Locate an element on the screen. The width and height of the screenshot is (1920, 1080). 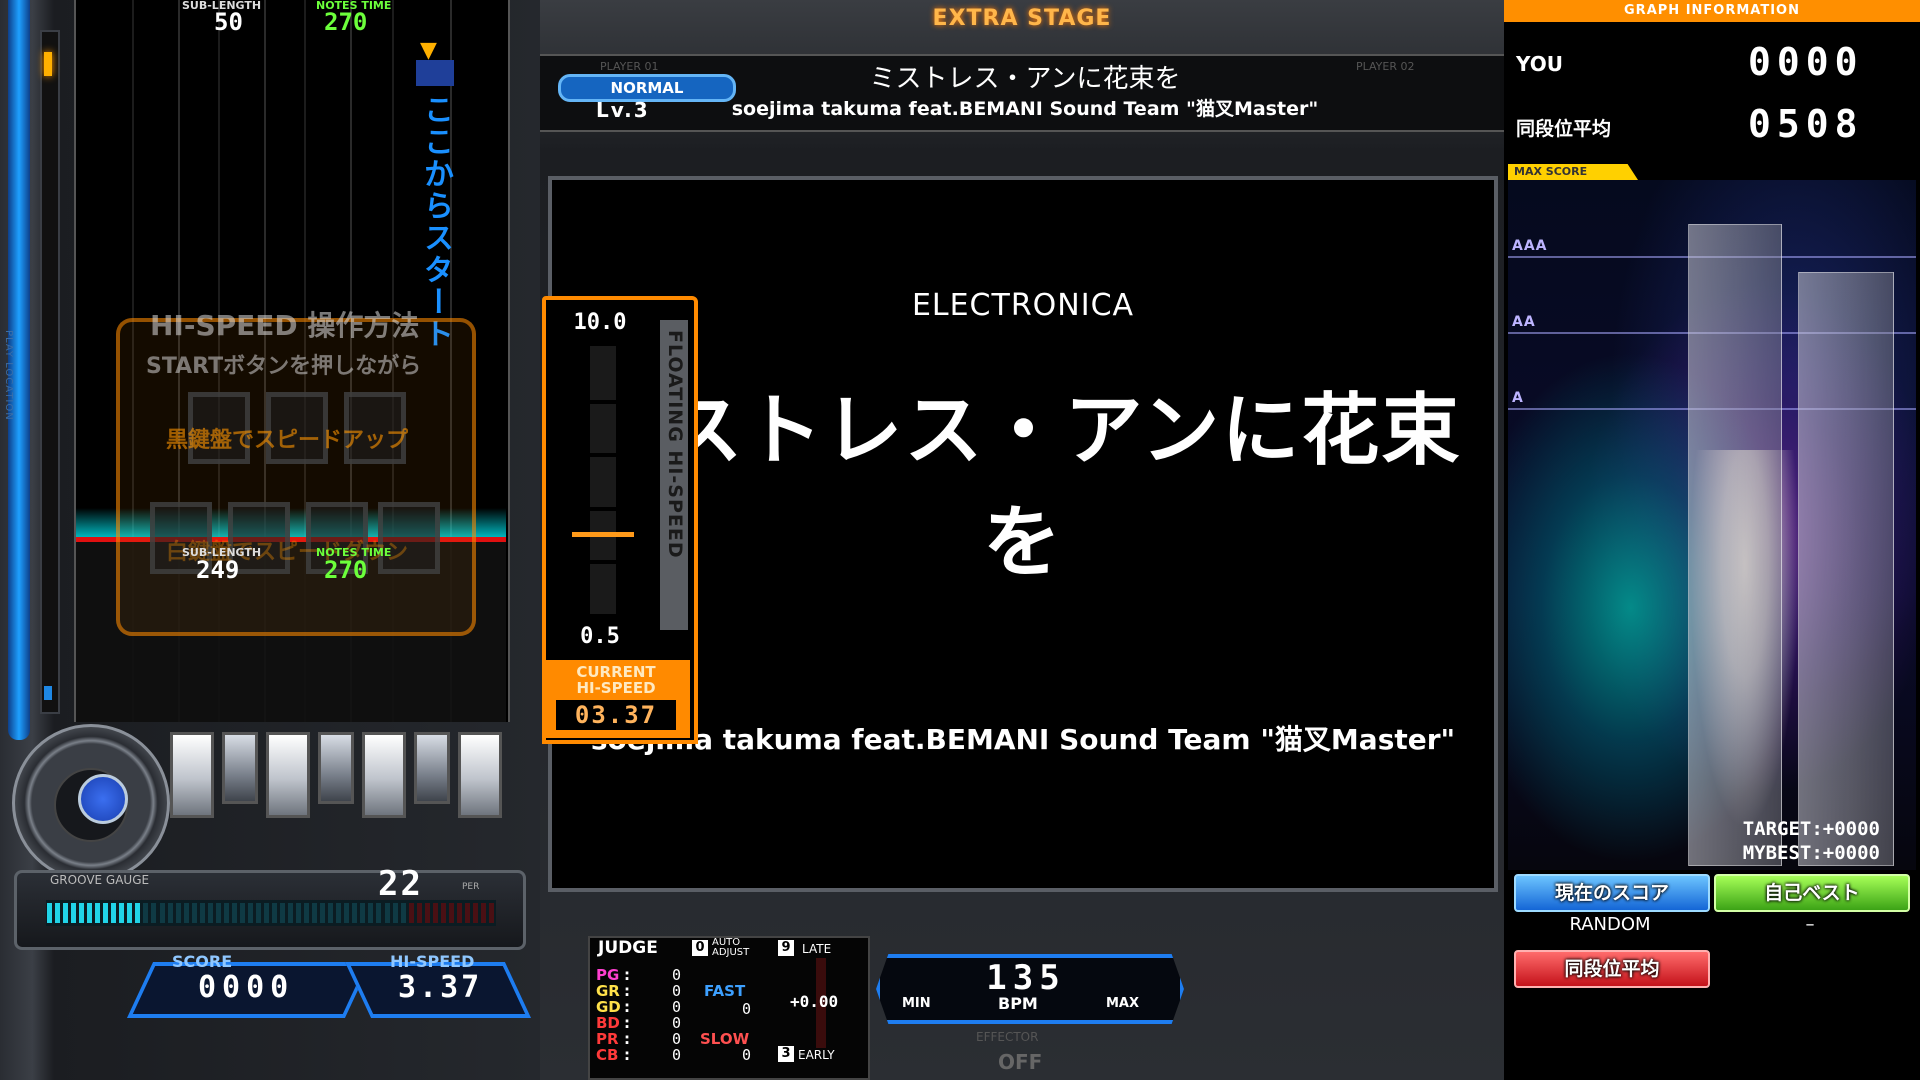
current-hispeed-label: CURRENT HI-SPEED is located at coordinates (616, 680).